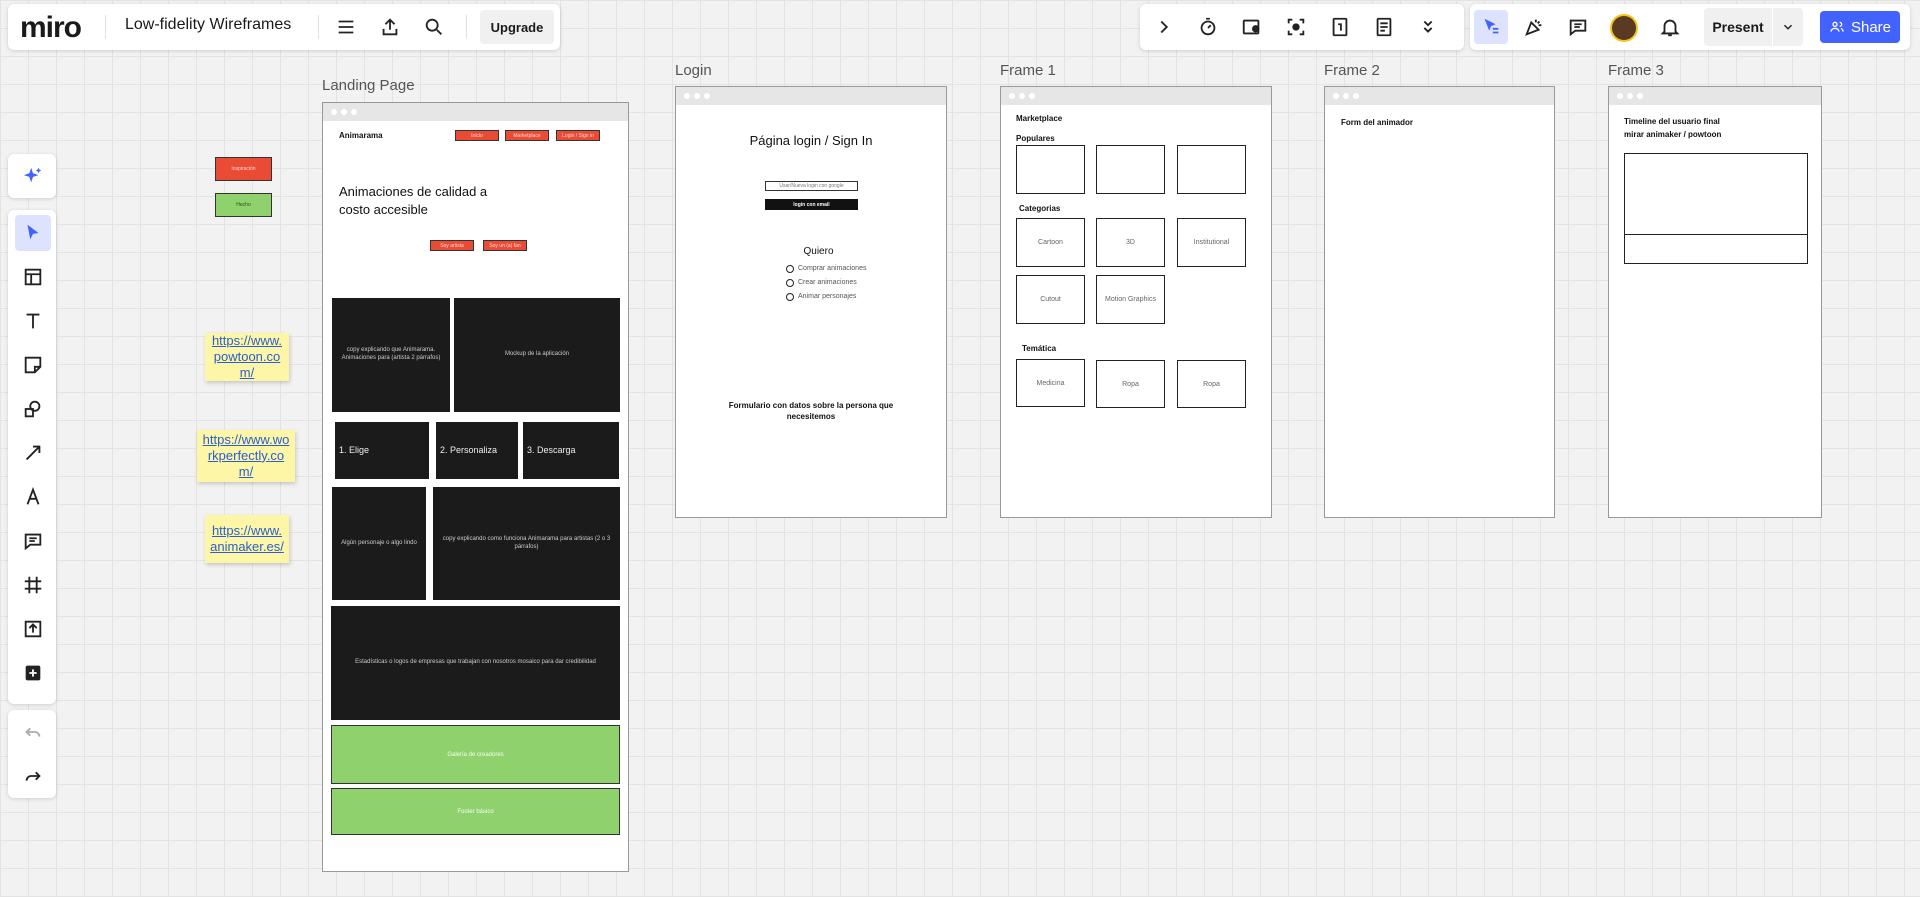 Image resolution: width=1920 pixels, height=897 pixels. I want to click on notes-icon, so click(1384, 27).